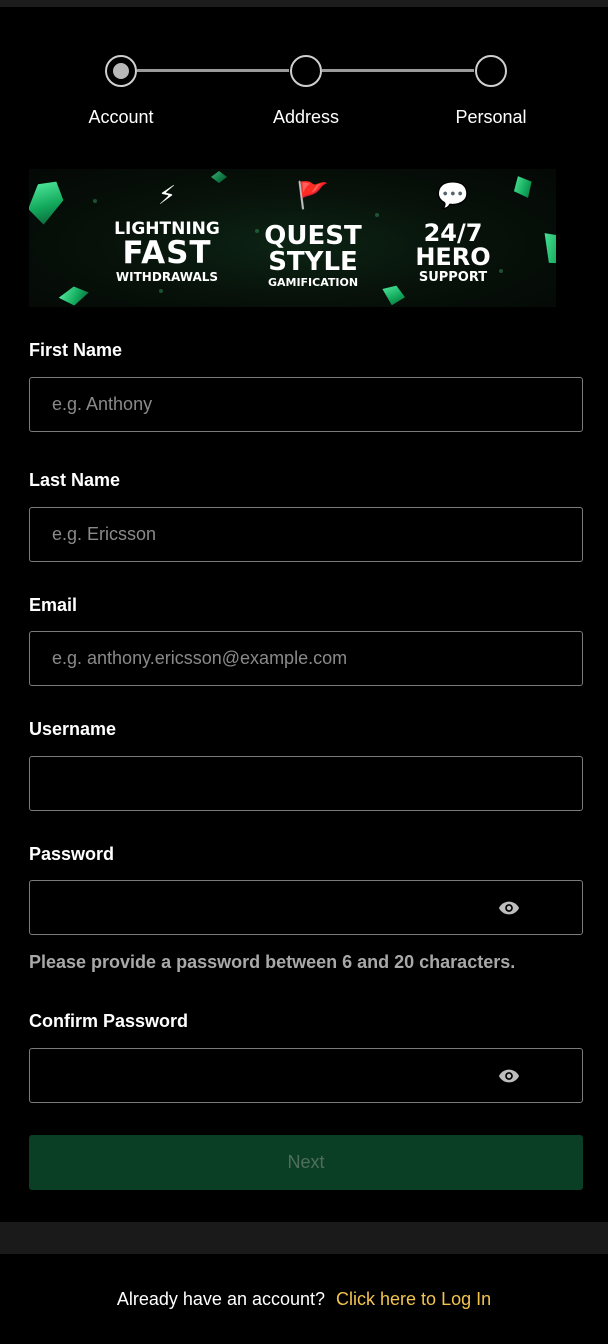  What do you see at coordinates (76, 350) in the screenshot?
I see `first-name-label: First Name` at bounding box center [76, 350].